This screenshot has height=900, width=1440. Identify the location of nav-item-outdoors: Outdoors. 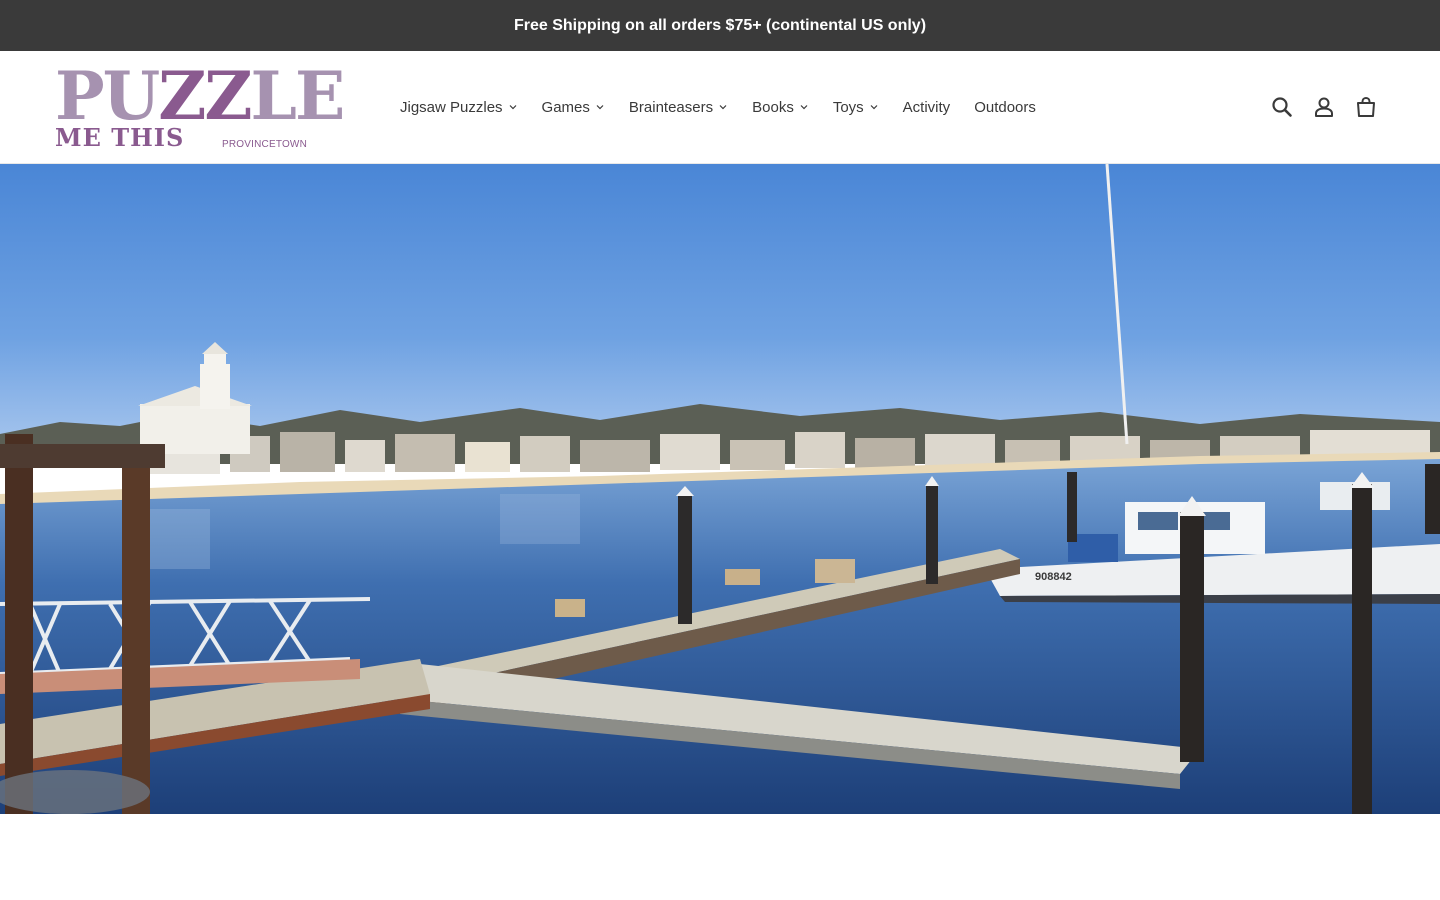
(1005, 107).